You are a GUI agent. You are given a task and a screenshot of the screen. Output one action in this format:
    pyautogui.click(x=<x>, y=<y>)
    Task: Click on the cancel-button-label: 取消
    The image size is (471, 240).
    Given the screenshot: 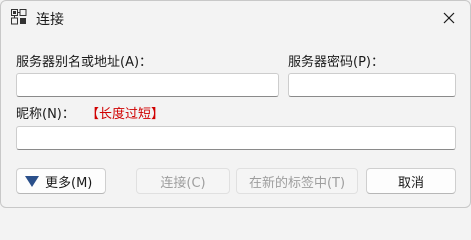 What is the action you would take?
    pyautogui.click(x=410, y=183)
    